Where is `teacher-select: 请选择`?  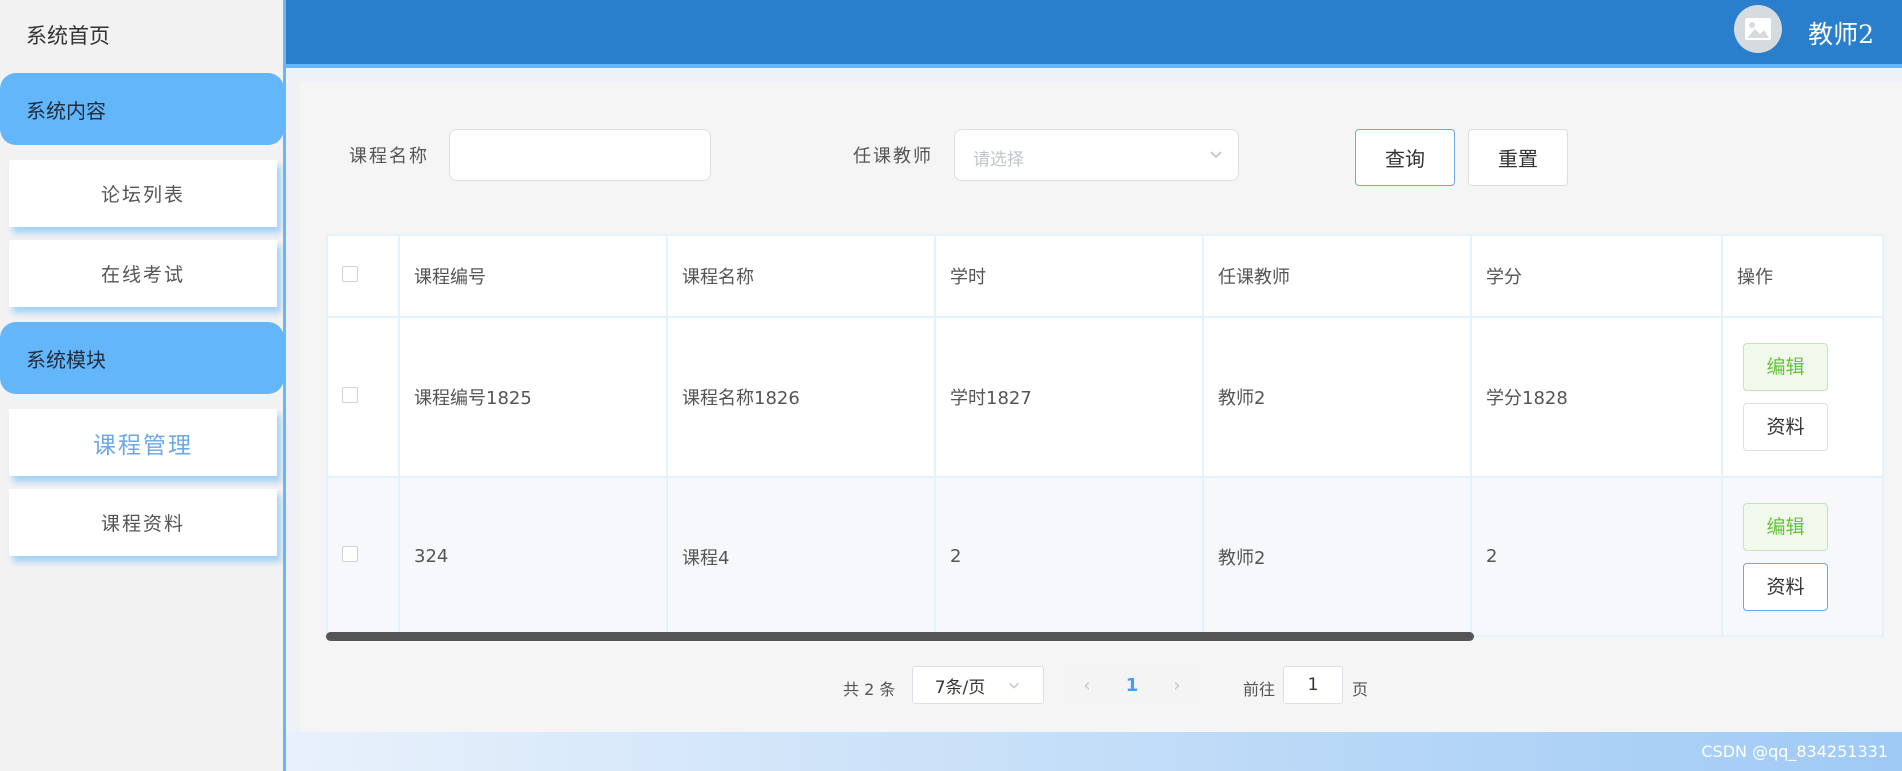
teacher-select: 请选择 is located at coordinates (1096, 155).